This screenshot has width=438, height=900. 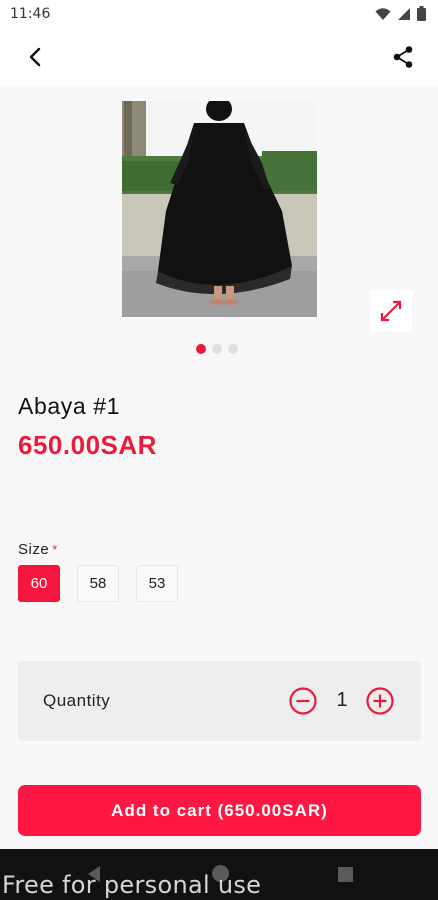 I want to click on size-option-53: 53, so click(x=157, y=583).